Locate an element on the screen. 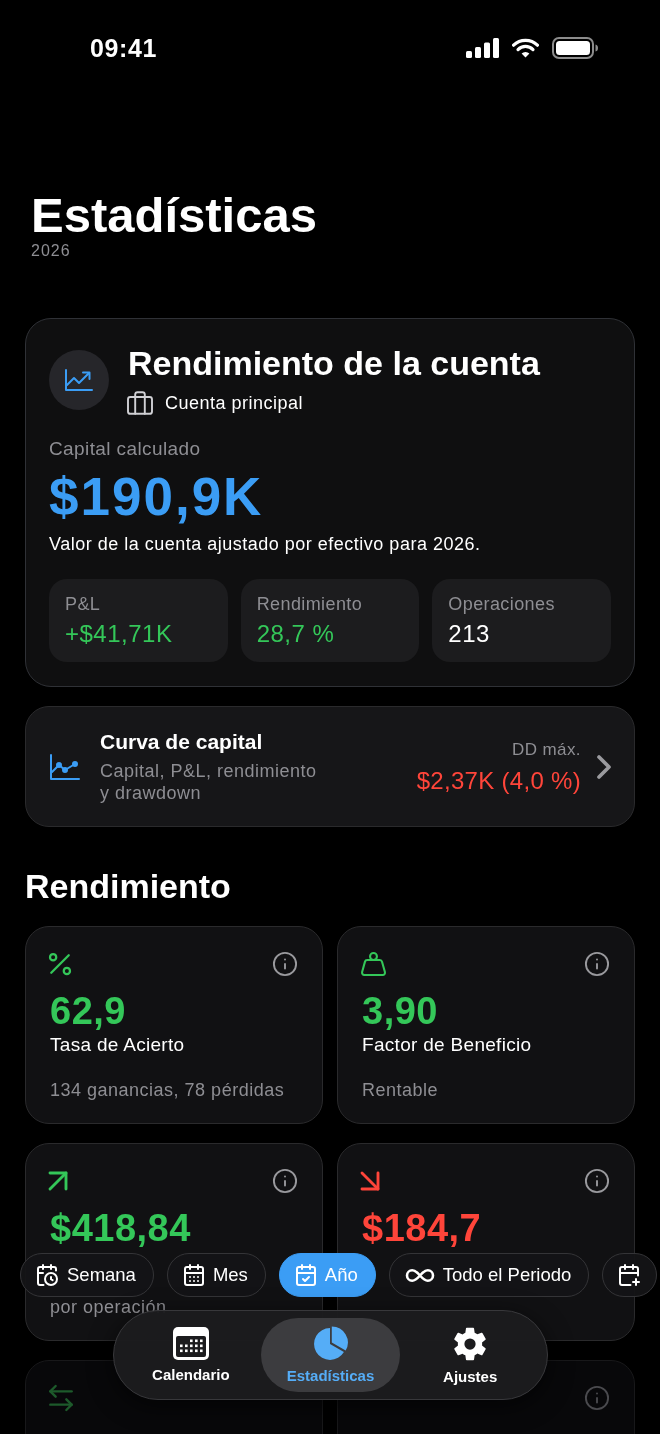 The height and width of the screenshot is (1434, 660). briefcase-icon is located at coordinates (140, 403).